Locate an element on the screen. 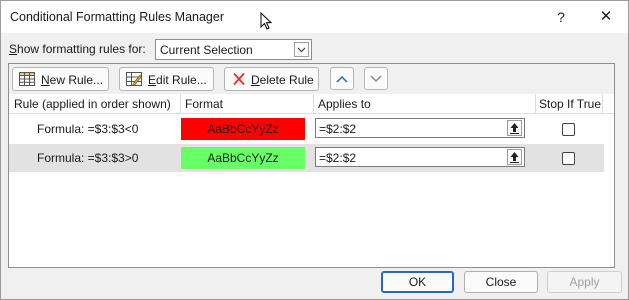 The height and width of the screenshot is (300, 629). move-up-button is located at coordinates (342, 78).